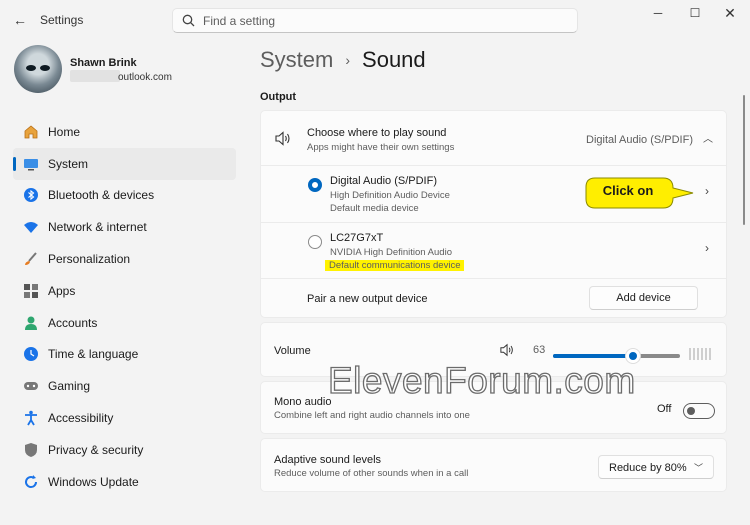 This screenshot has width=750, height=525. What do you see at coordinates (31, 354) in the screenshot?
I see `clock-globe-icon` at bounding box center [31, 354].